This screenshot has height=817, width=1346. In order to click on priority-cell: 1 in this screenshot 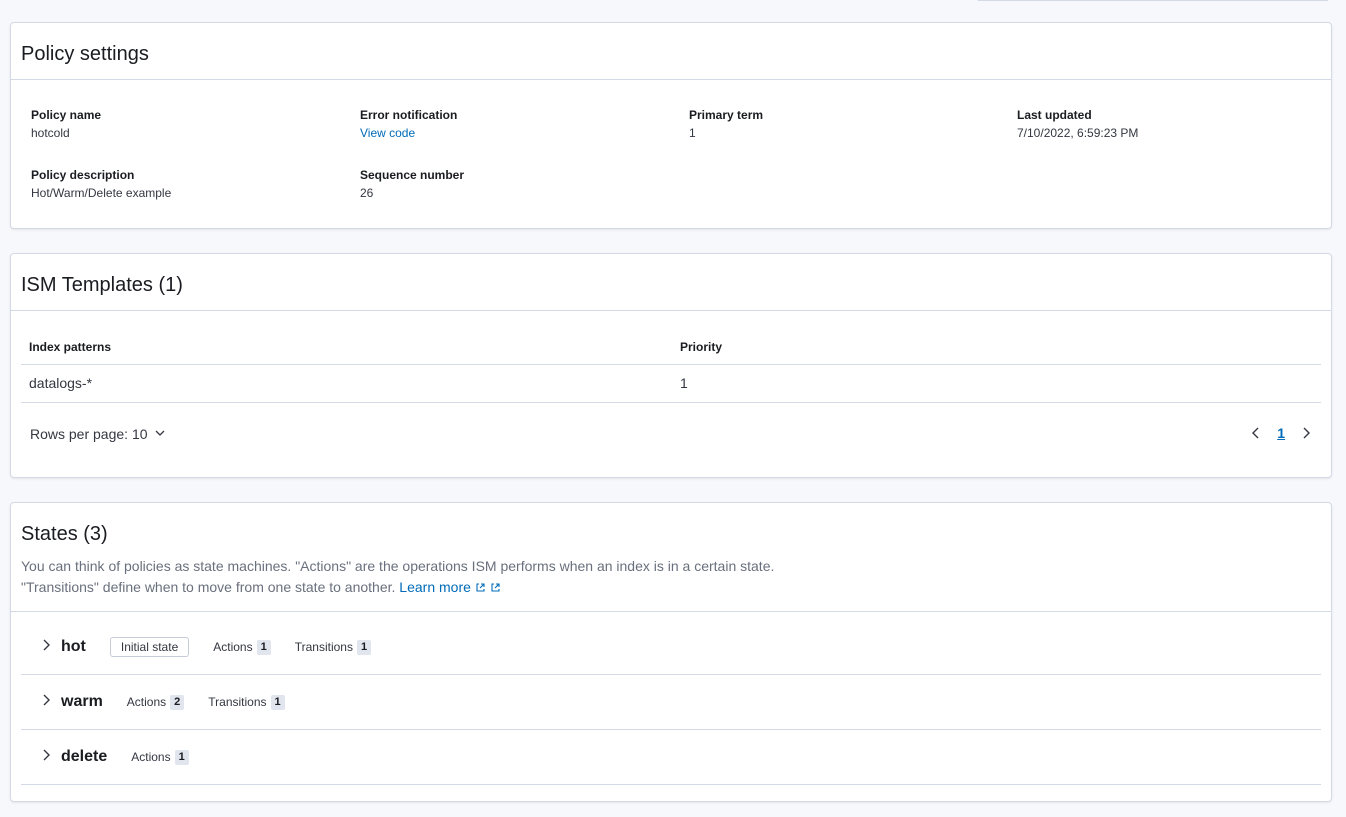, I will do `click(684, 383)`.